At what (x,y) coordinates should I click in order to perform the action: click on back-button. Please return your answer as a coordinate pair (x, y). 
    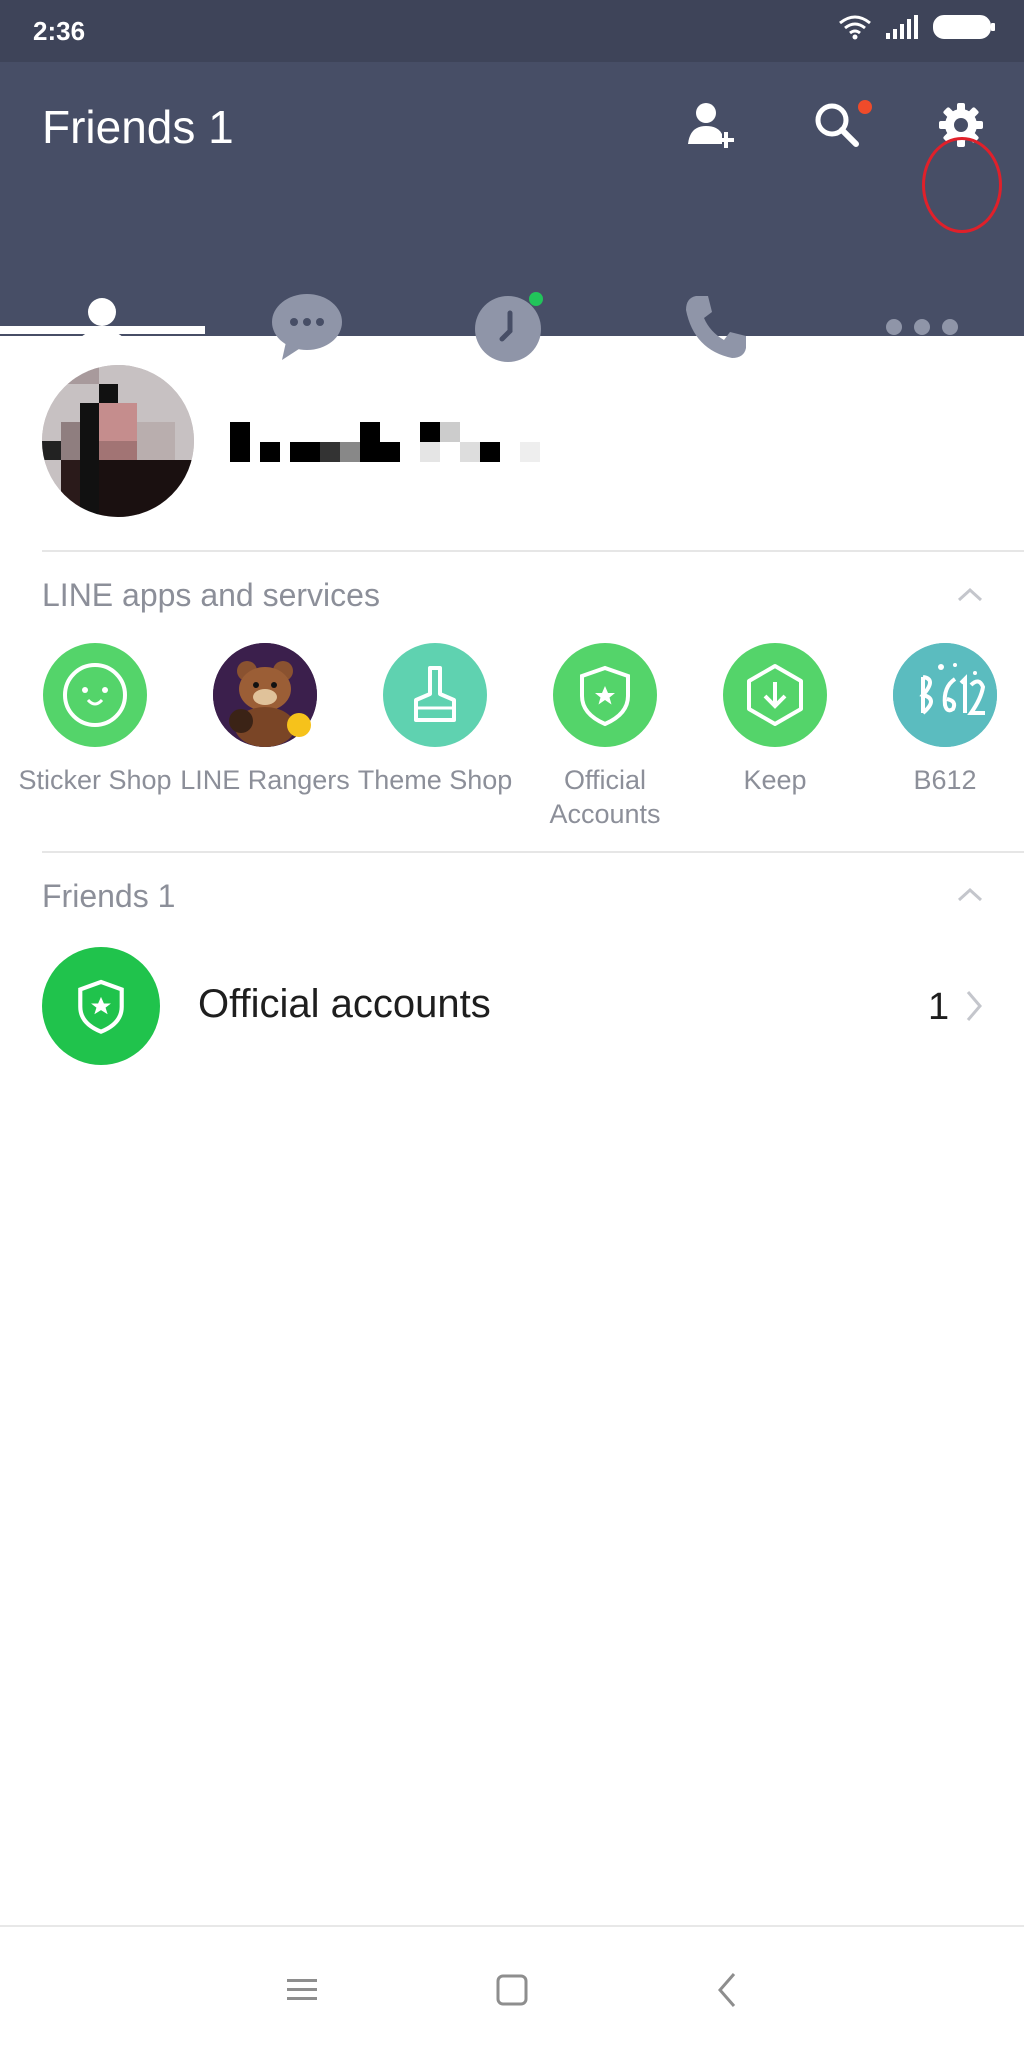
    Looking at the image, I should click on (727, 1990).